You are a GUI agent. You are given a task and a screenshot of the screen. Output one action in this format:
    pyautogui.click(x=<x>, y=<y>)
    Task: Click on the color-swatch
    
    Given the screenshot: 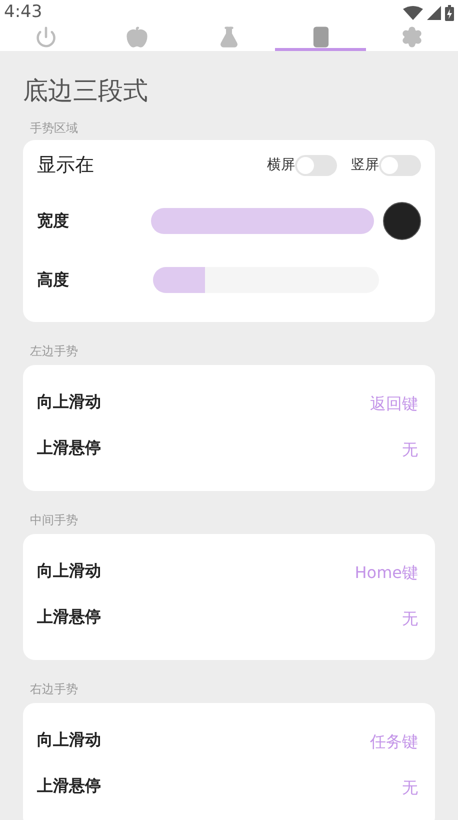 What is the action you would take?
    pyautogui.click(x=402, y=221)
    